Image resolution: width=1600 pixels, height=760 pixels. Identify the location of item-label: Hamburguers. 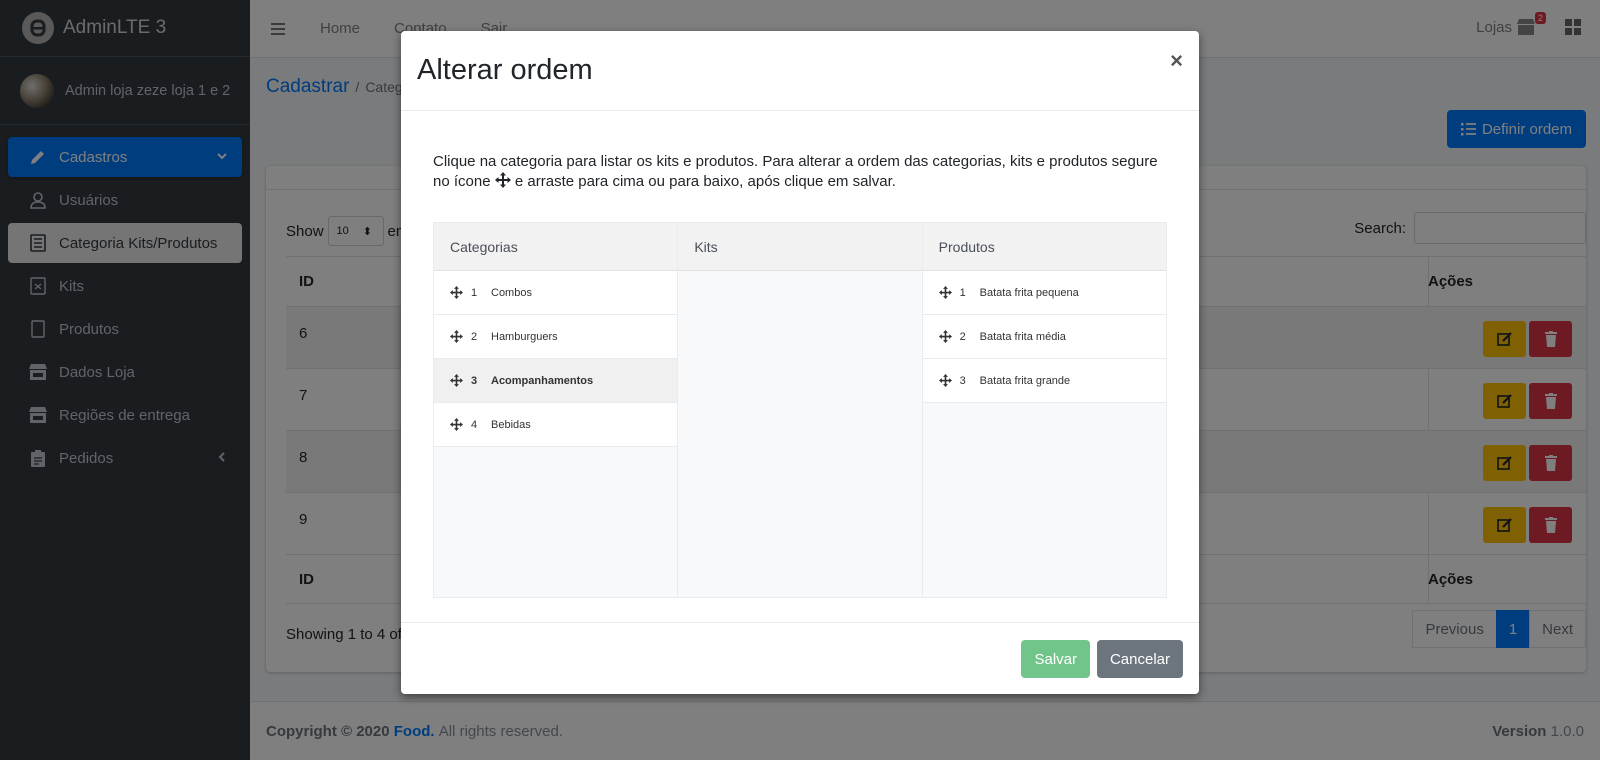
(524, 336).